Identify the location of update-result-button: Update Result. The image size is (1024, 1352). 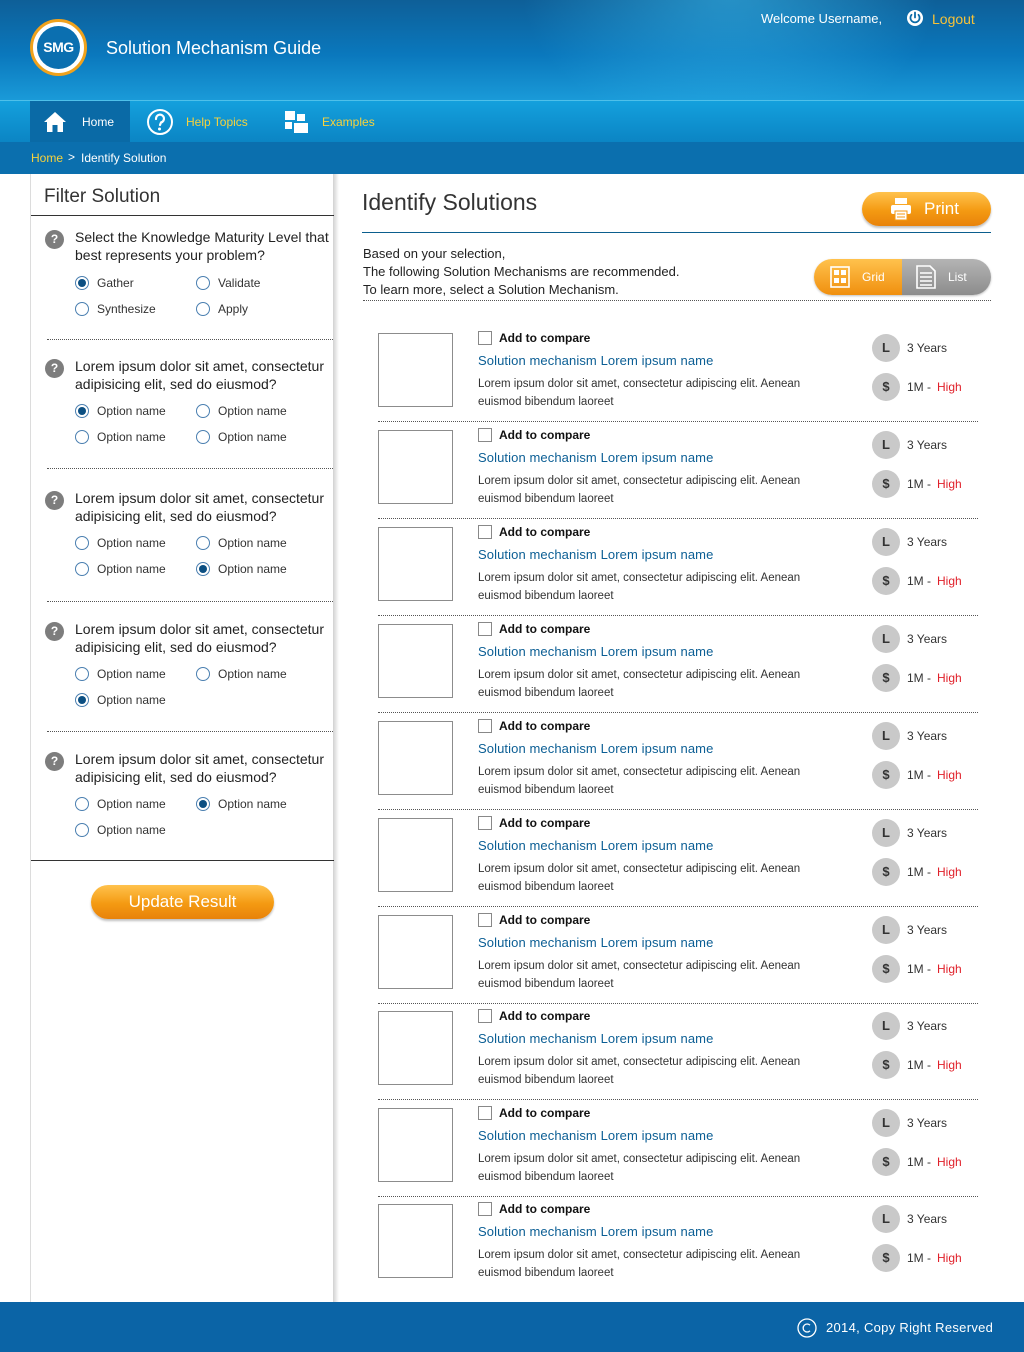
(182, 902).